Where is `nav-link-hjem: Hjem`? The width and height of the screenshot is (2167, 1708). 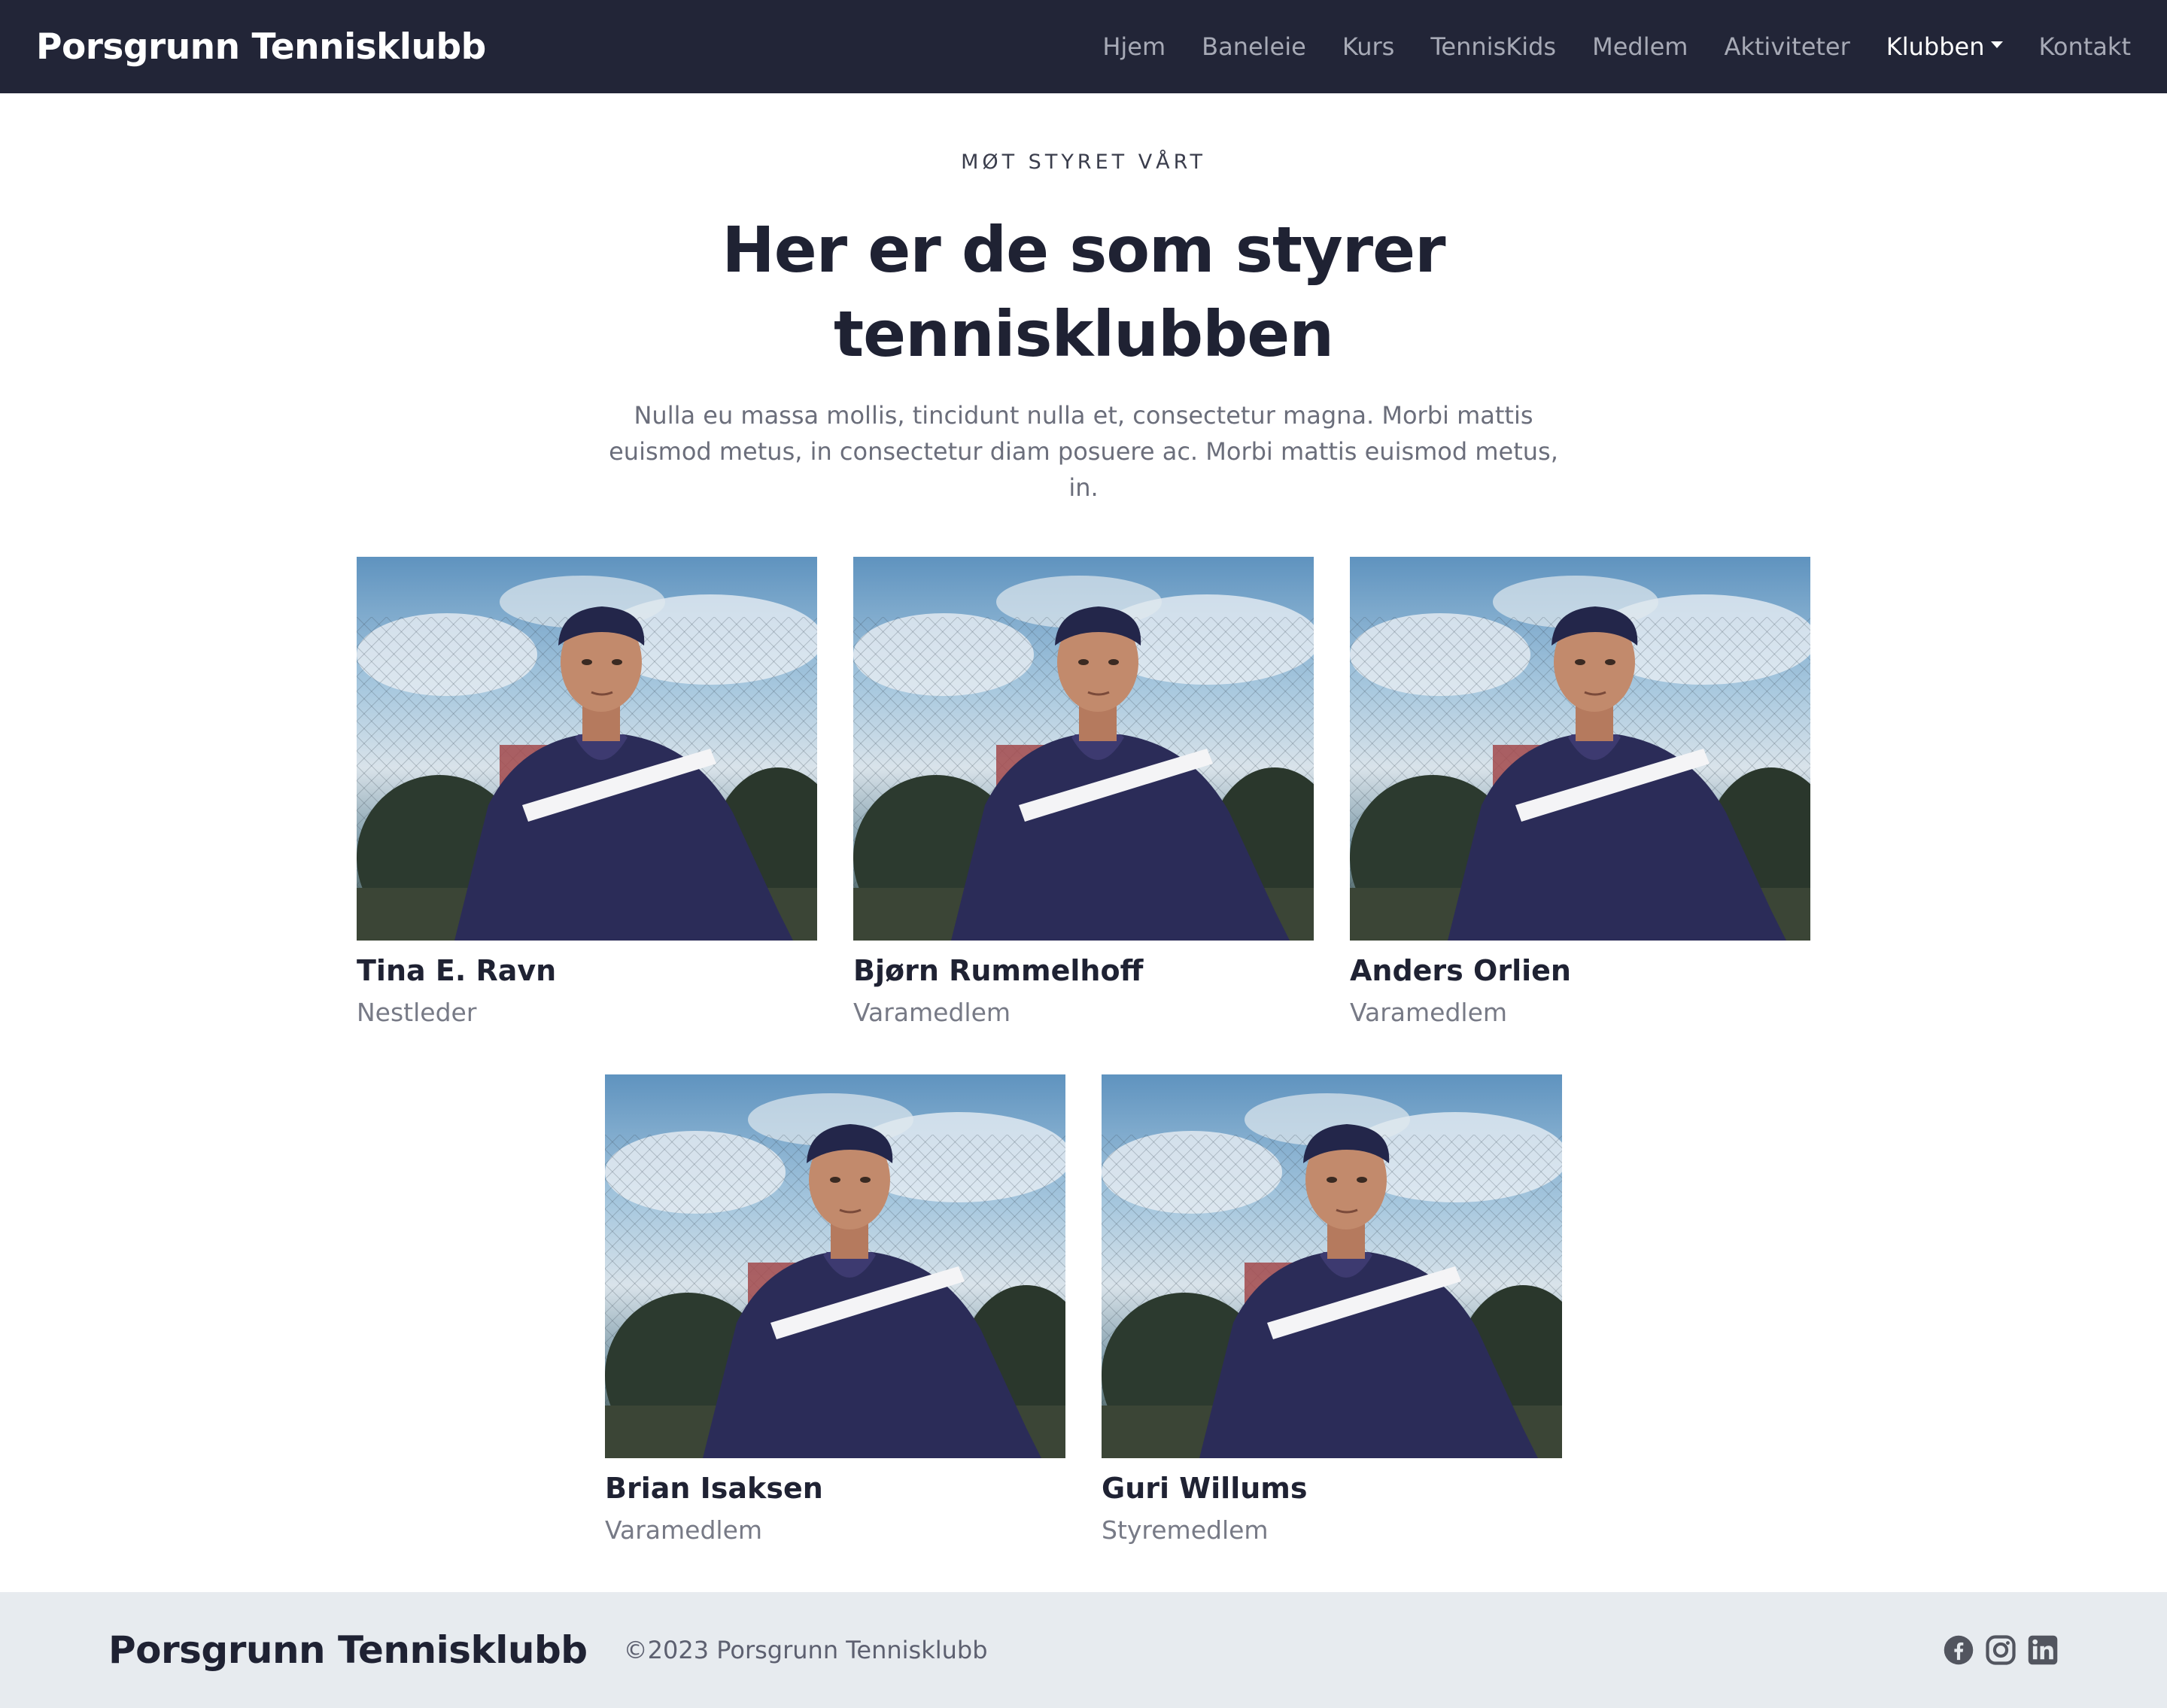 nav-link-hjem: Hjem is located at coordinates (1134, 46).